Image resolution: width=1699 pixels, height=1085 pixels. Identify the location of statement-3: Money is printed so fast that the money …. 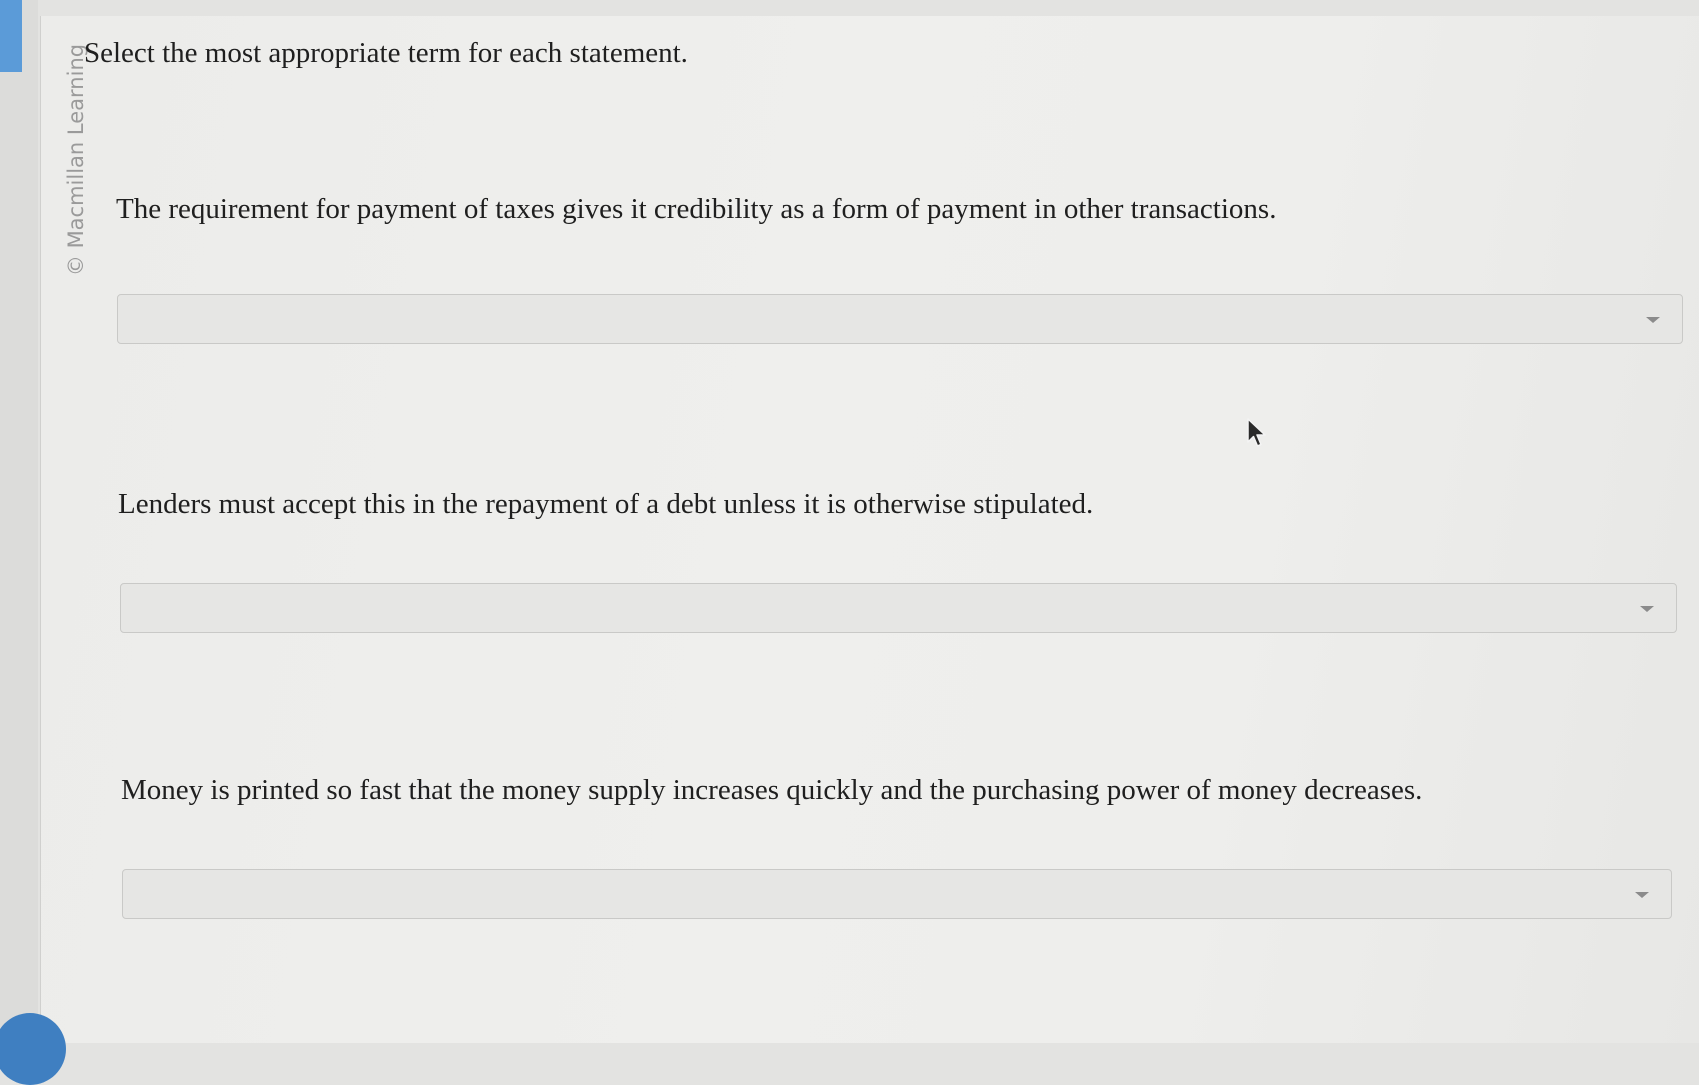
(772, 790).